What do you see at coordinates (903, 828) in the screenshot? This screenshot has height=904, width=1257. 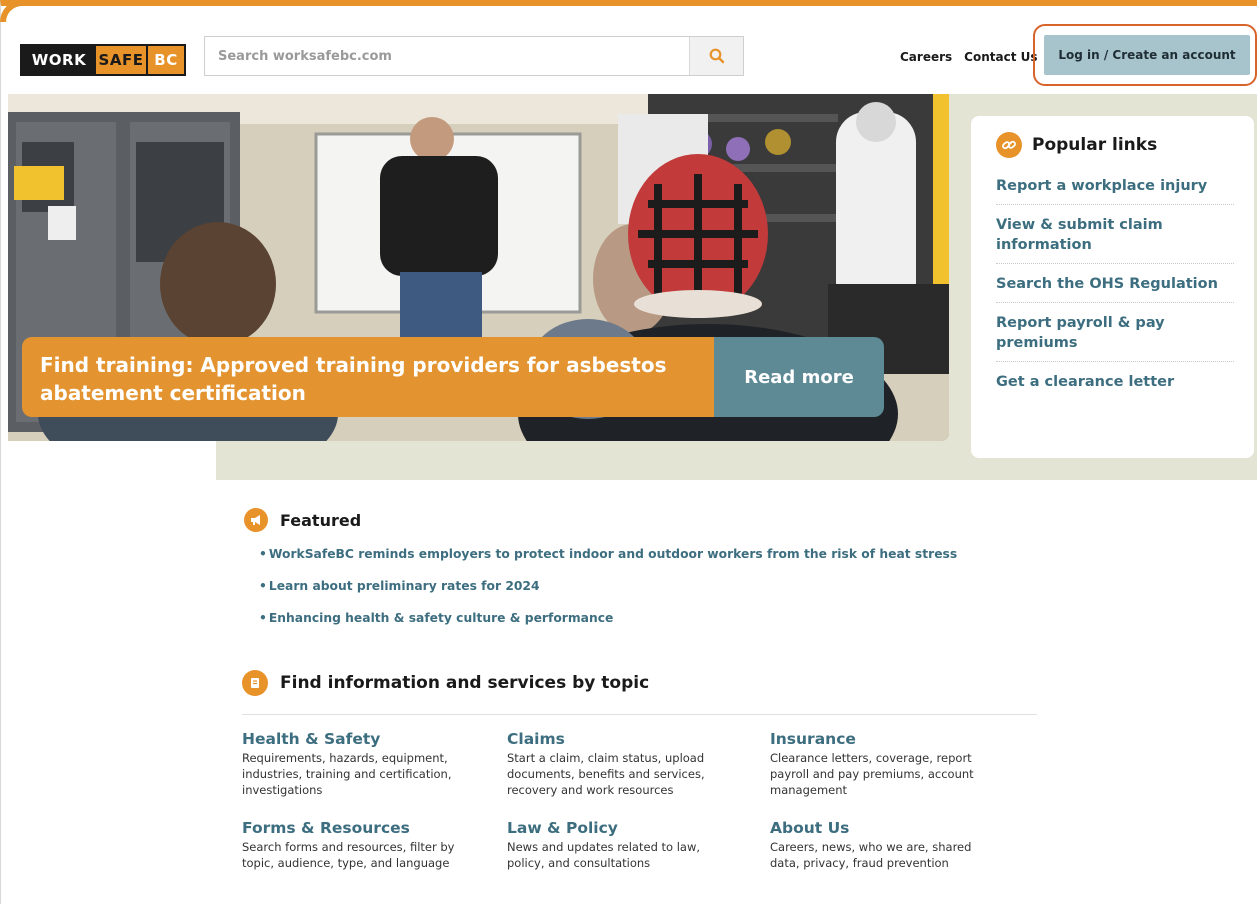 I see `topic-title: About Us` at bounding box center [903, 828].